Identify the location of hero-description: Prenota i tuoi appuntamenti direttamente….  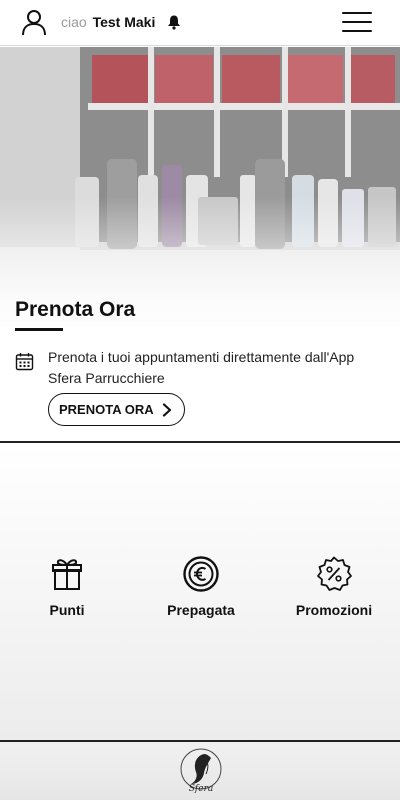
(201, 367).